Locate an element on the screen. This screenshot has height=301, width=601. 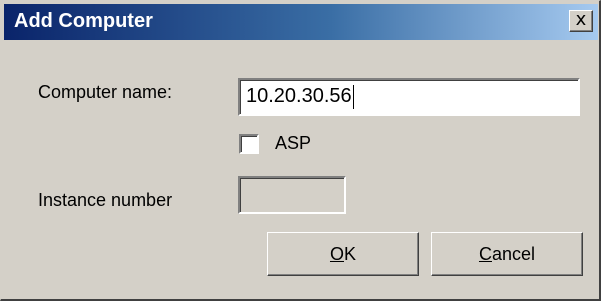
computer-name-value: 10.20.30.56 is located at coordinates (299, 96).